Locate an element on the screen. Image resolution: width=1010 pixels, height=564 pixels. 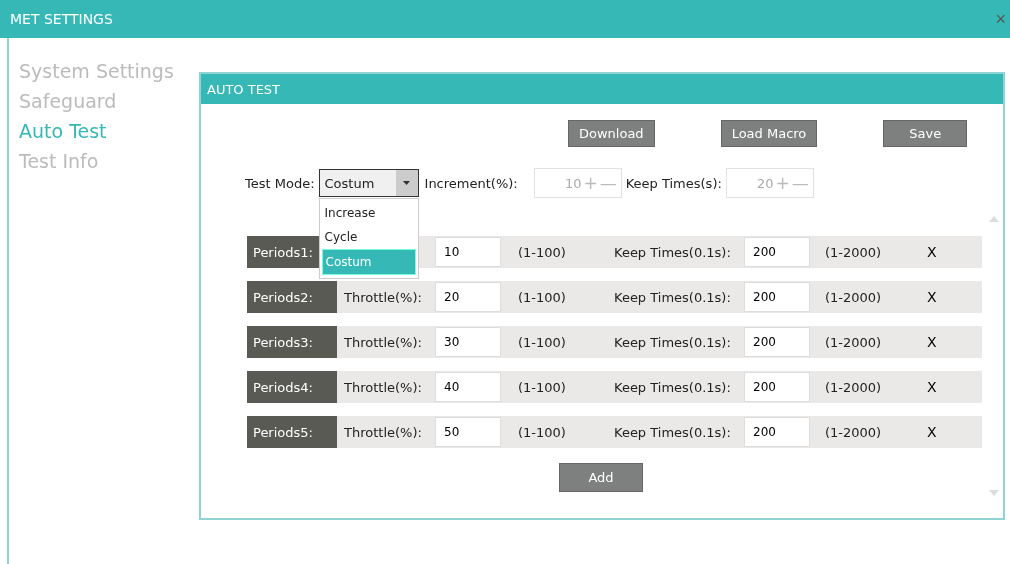
throttle-field: 50 is located at coordinates (468, 432).